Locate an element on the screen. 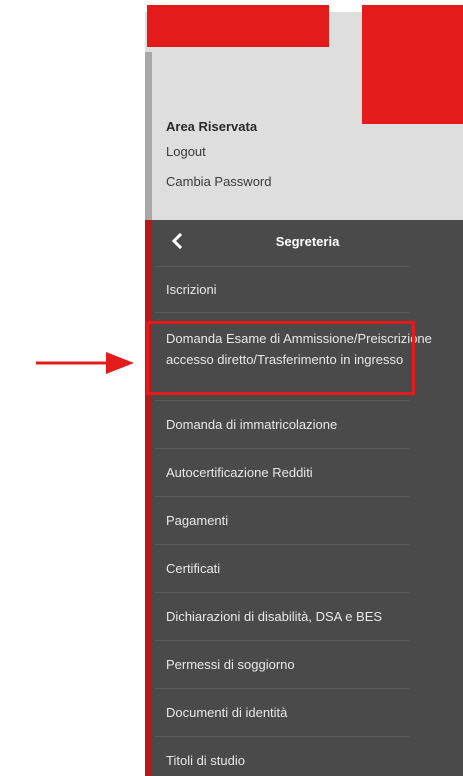  menu-item-label: Titoli di studio is located at coordinates (205, 760).